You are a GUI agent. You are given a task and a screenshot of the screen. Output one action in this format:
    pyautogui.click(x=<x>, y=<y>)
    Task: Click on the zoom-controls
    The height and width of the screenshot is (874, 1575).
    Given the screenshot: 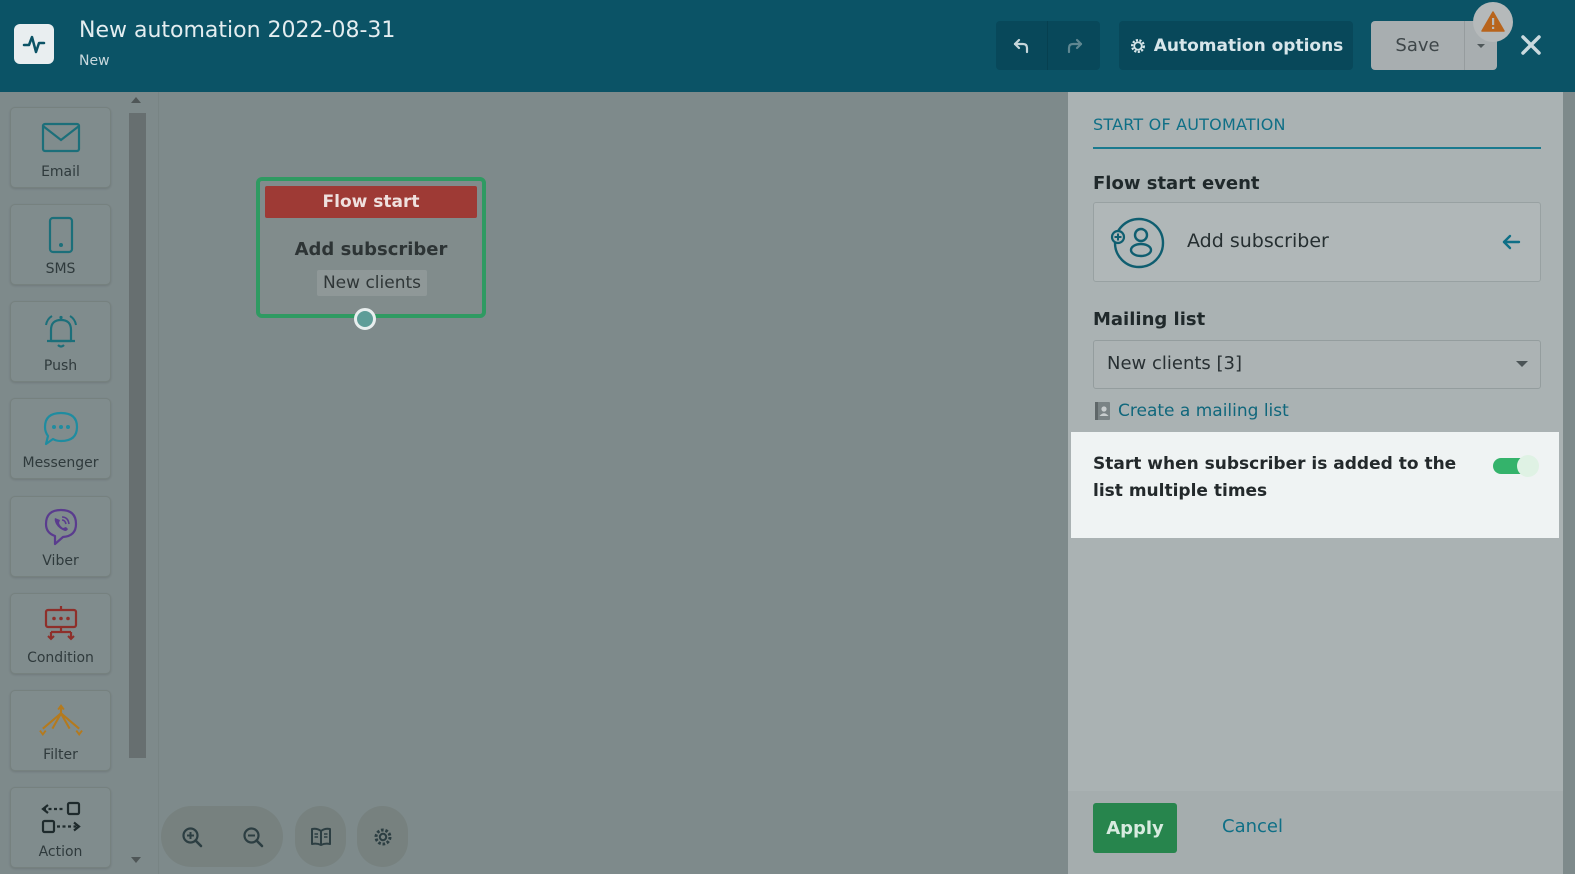 What is the action you would take?
    pyautogui.click(x=222, y=836)
    